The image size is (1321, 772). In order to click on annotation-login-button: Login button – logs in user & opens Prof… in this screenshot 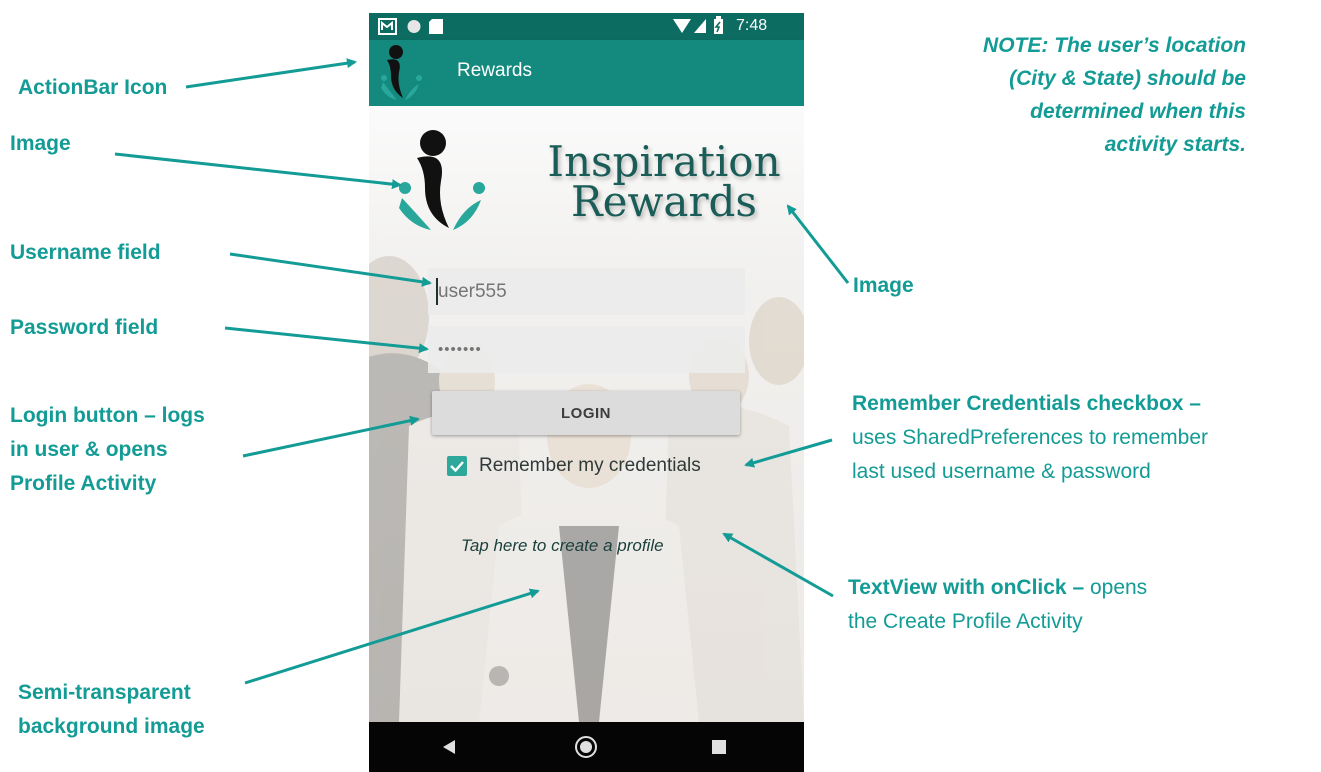, I will do `click(107, 449)`.